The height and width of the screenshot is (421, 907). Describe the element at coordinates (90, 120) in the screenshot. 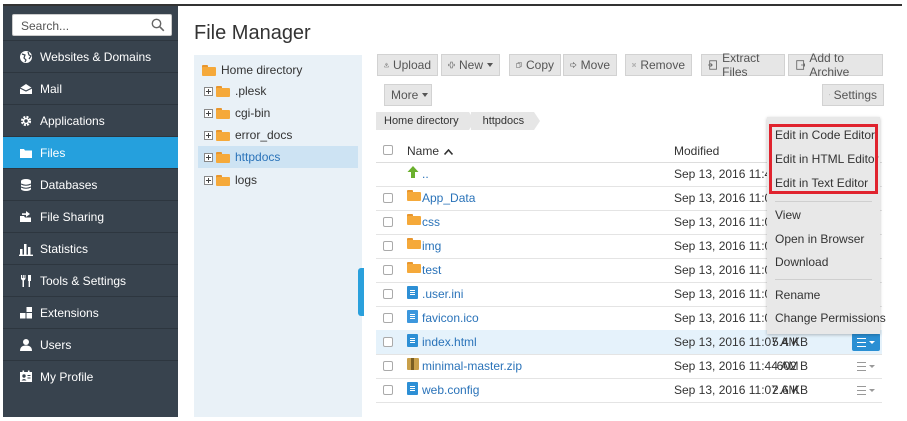

I see `sidebar-item-applications: Applications` at that location.